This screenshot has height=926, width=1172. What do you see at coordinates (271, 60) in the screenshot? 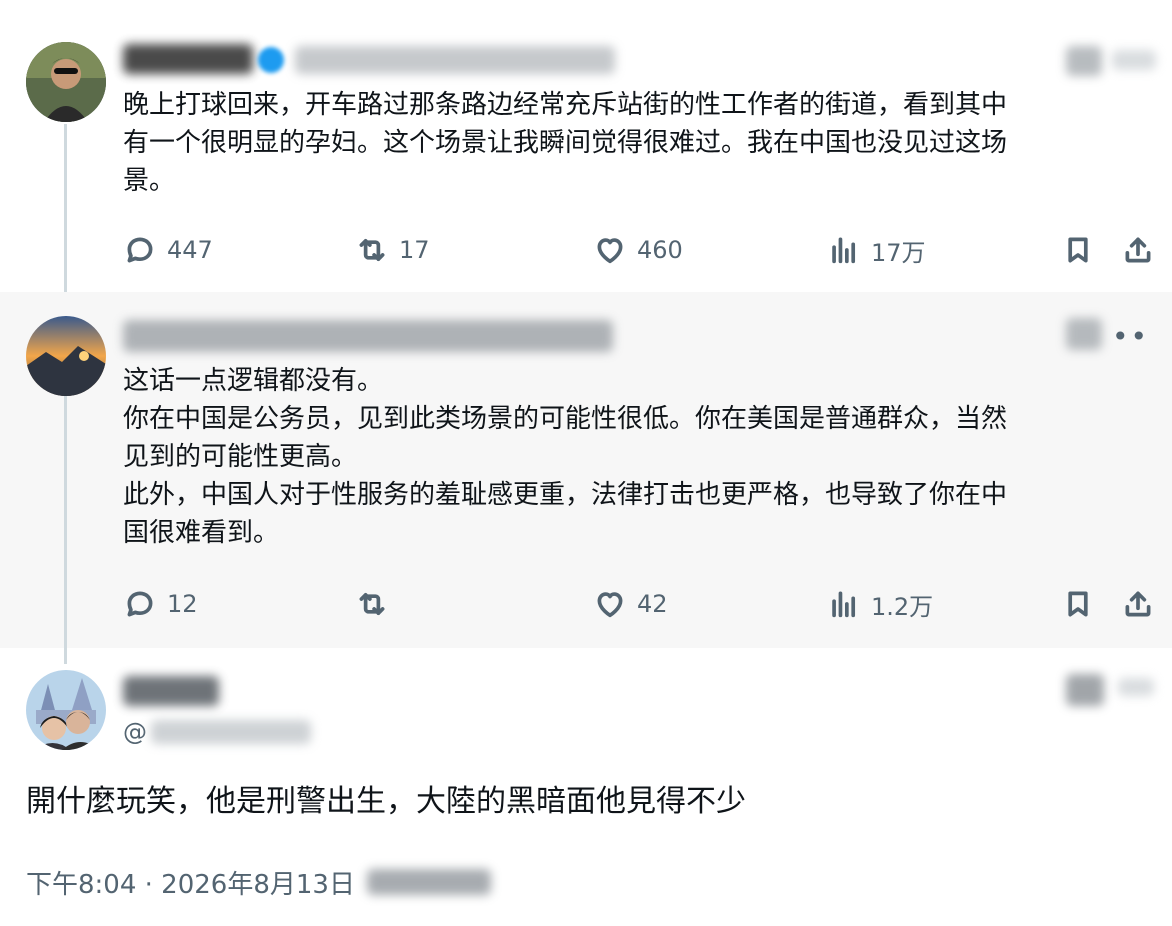
I see `verified-badge-icon` at bounding box center [271, 60].